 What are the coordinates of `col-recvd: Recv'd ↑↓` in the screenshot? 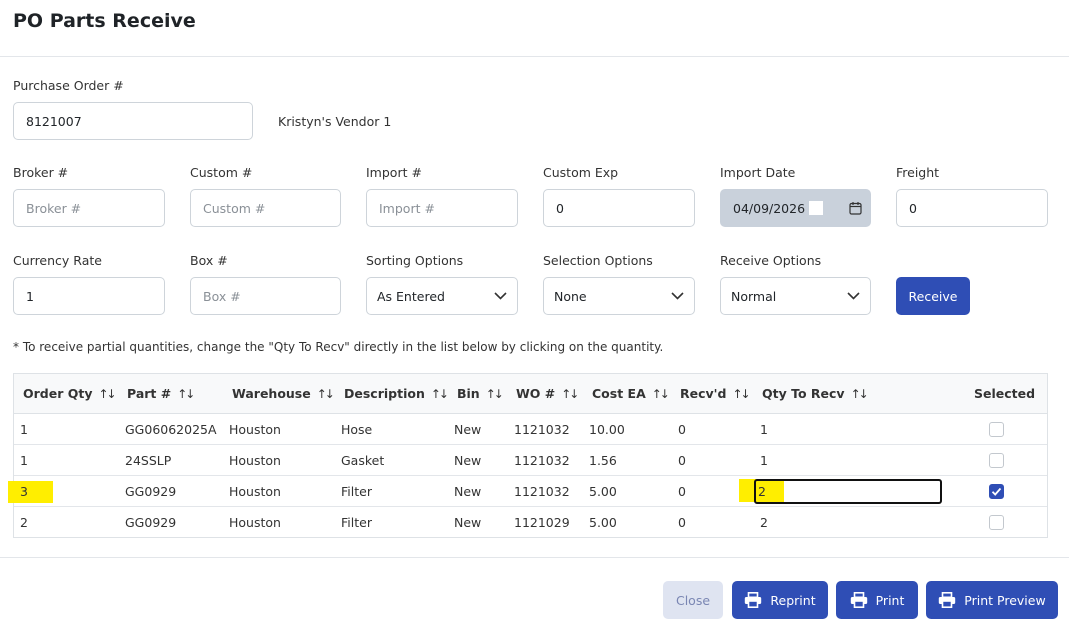 It's located at (715, 393).